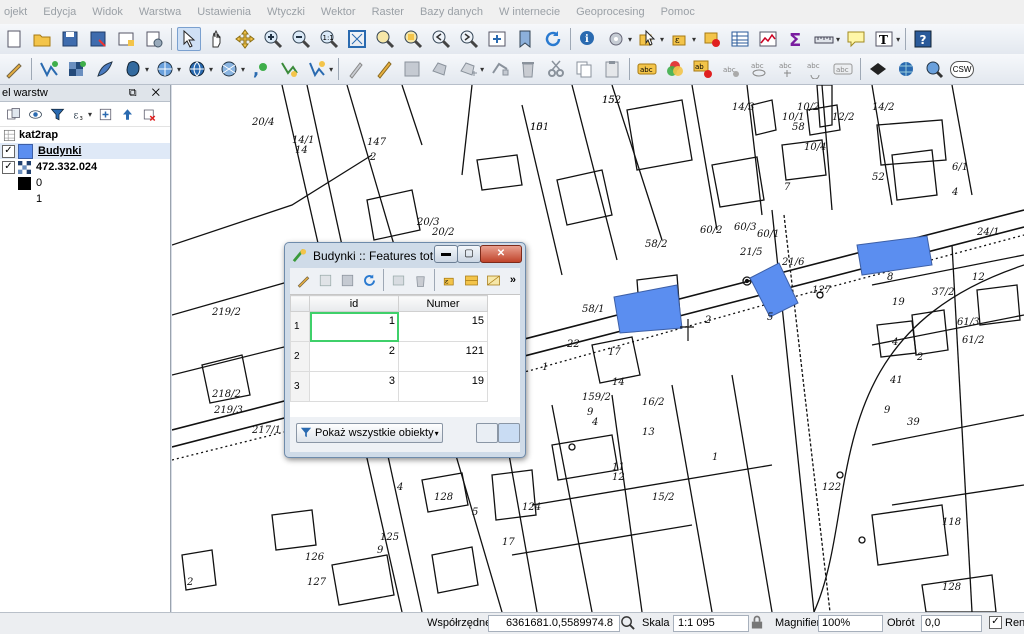  I want to click on select-dropdown-icon: ▾, so click(662, 39).